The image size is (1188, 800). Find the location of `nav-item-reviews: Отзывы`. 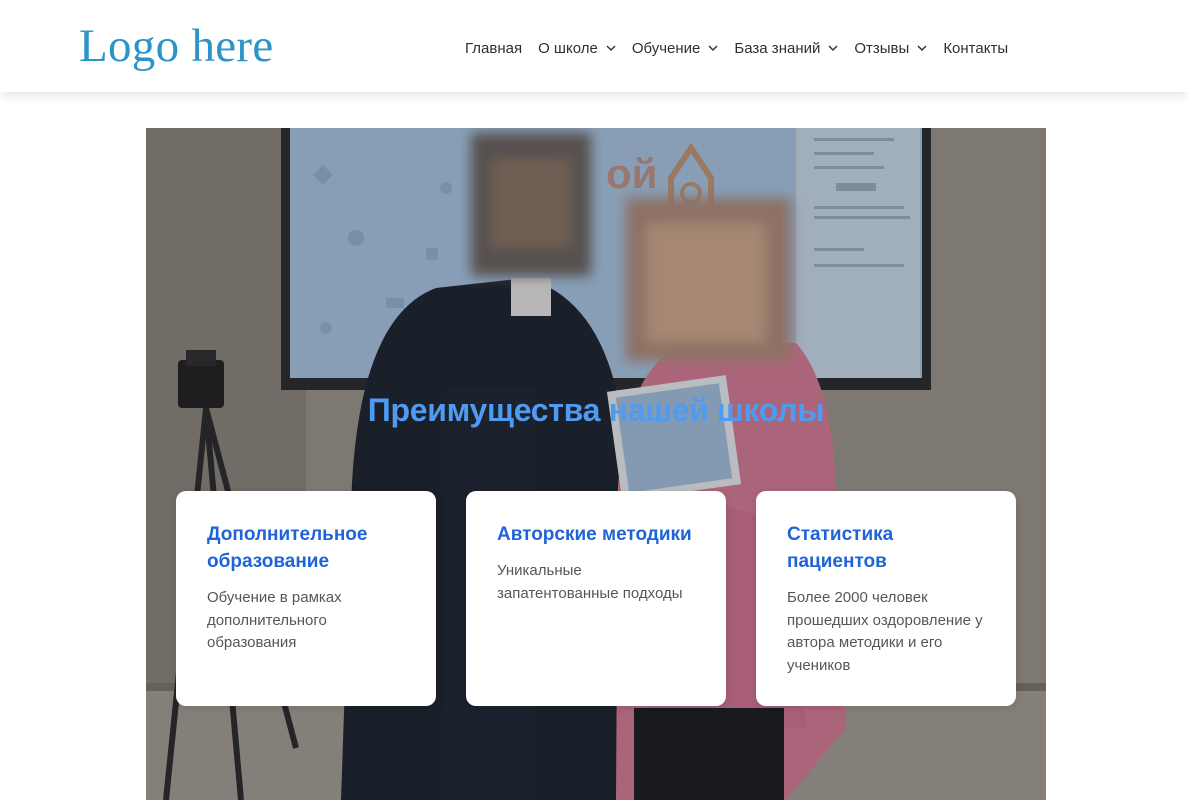

nav-item-reviews: Отзывы is located at coordinates (890, 48).